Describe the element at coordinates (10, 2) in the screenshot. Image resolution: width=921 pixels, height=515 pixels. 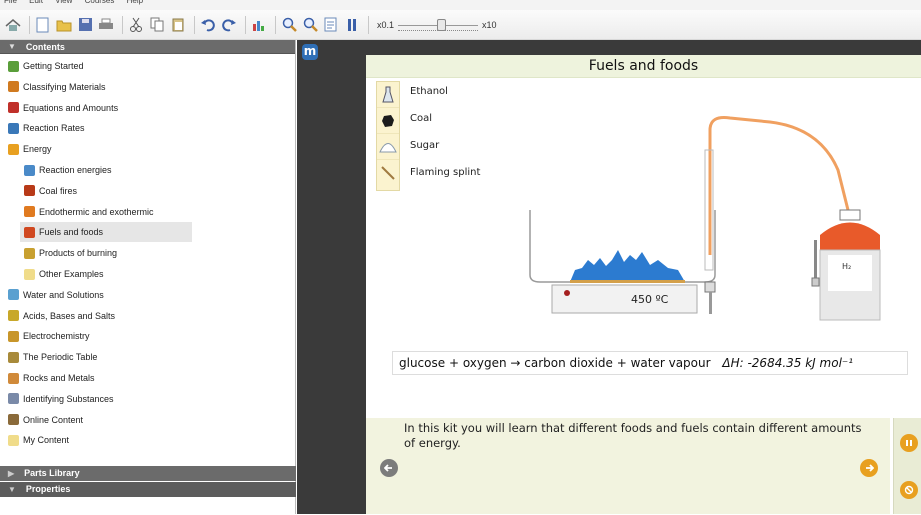
I see `menu-file: File` at that location.